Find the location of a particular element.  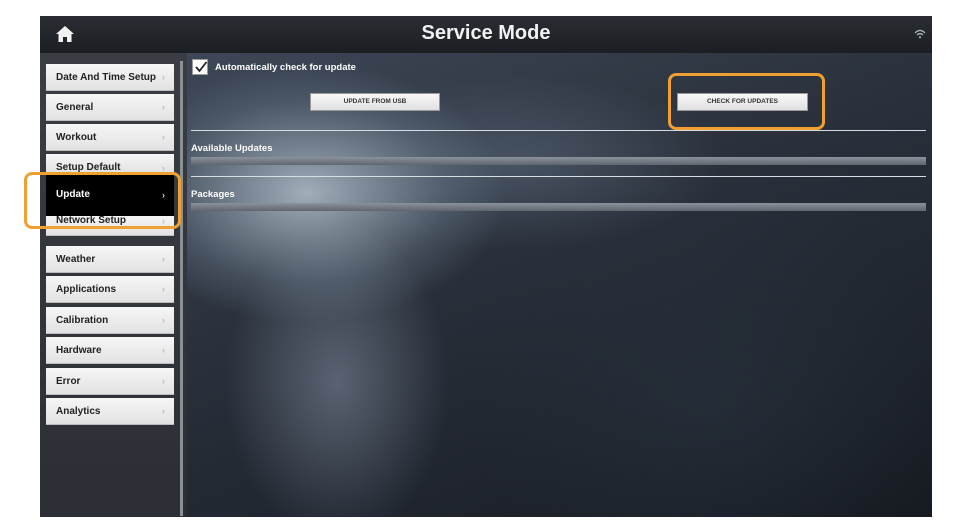

sidebar-item-label: Error is located at coordinates (68, 381).